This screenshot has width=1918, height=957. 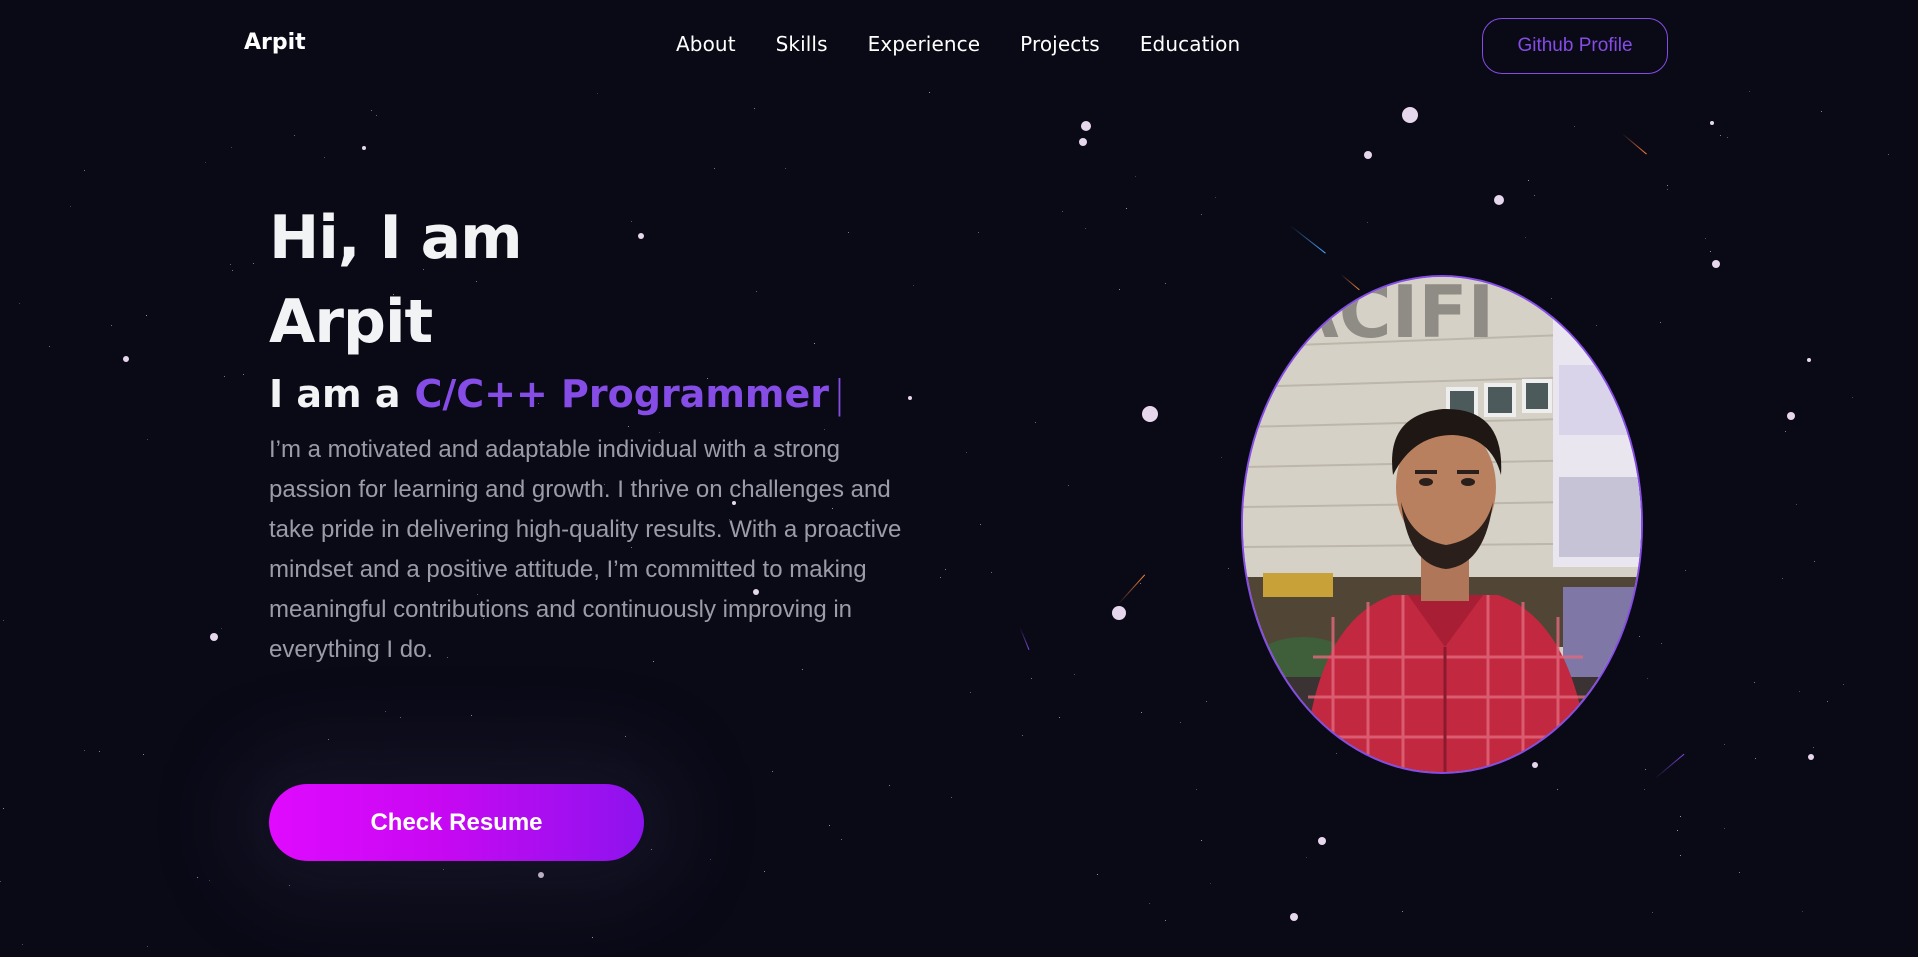 What do you see at coordinates (802, 44) in the screenshot?
I see `nav-link-skills: Skills` at bounding box center [802, 44].